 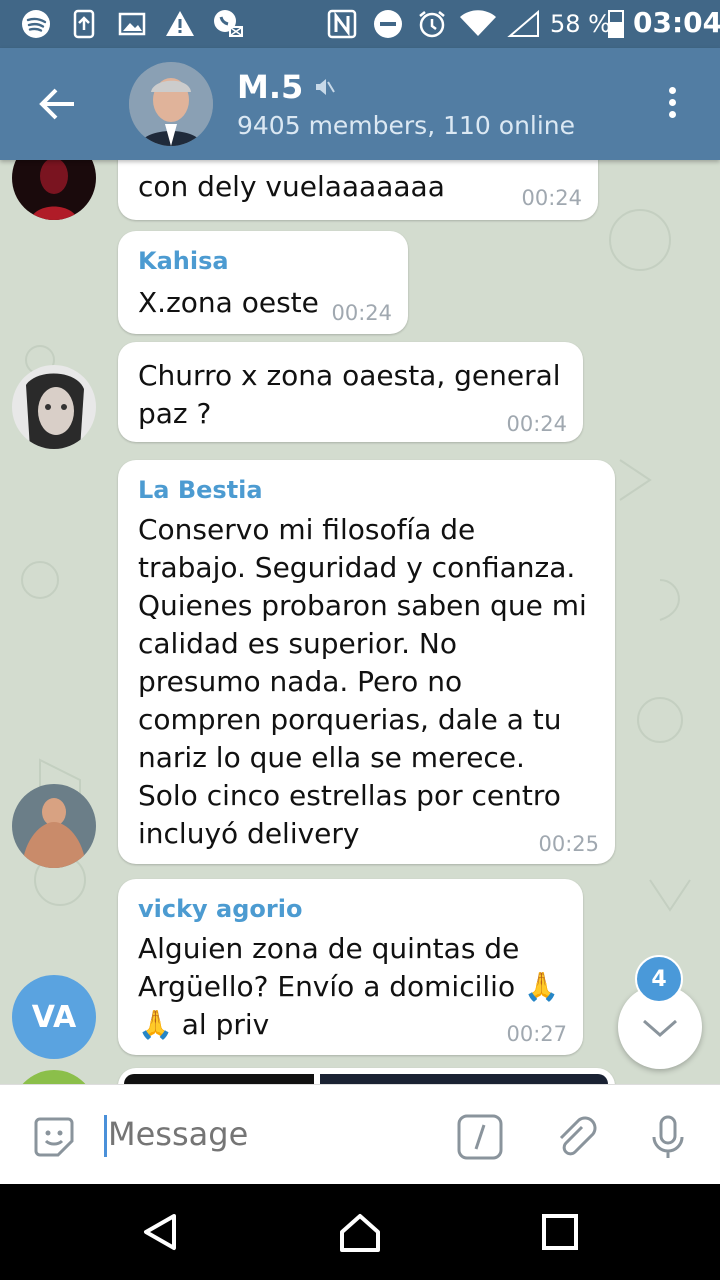 I want to click on wifi-icon, so click(x=478, y=23).